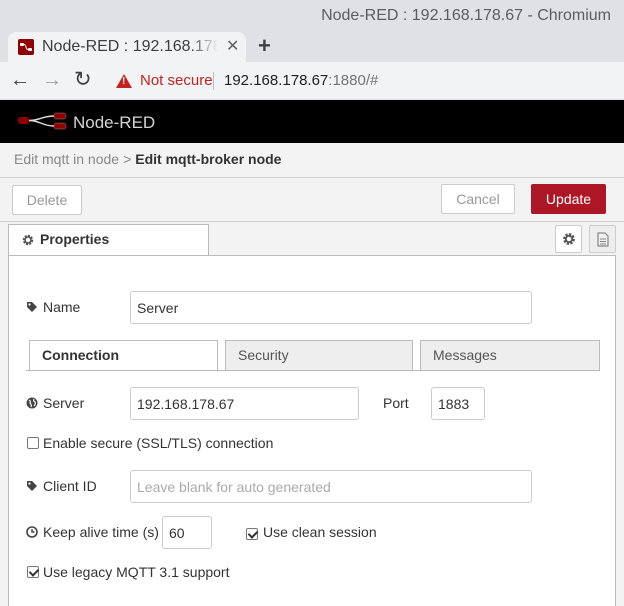  I want to click on tls-checkbox, so click(33, 443).